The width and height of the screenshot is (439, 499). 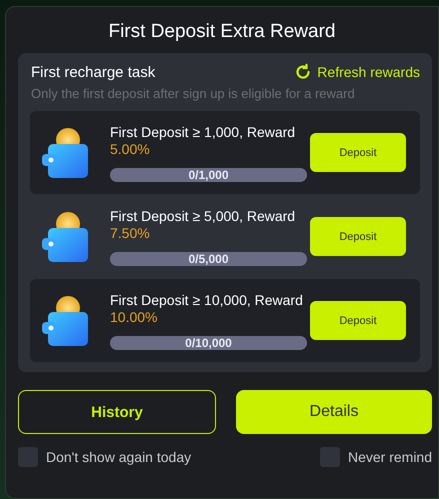 I want to click on history-button: History, so click(x=117, y=412).